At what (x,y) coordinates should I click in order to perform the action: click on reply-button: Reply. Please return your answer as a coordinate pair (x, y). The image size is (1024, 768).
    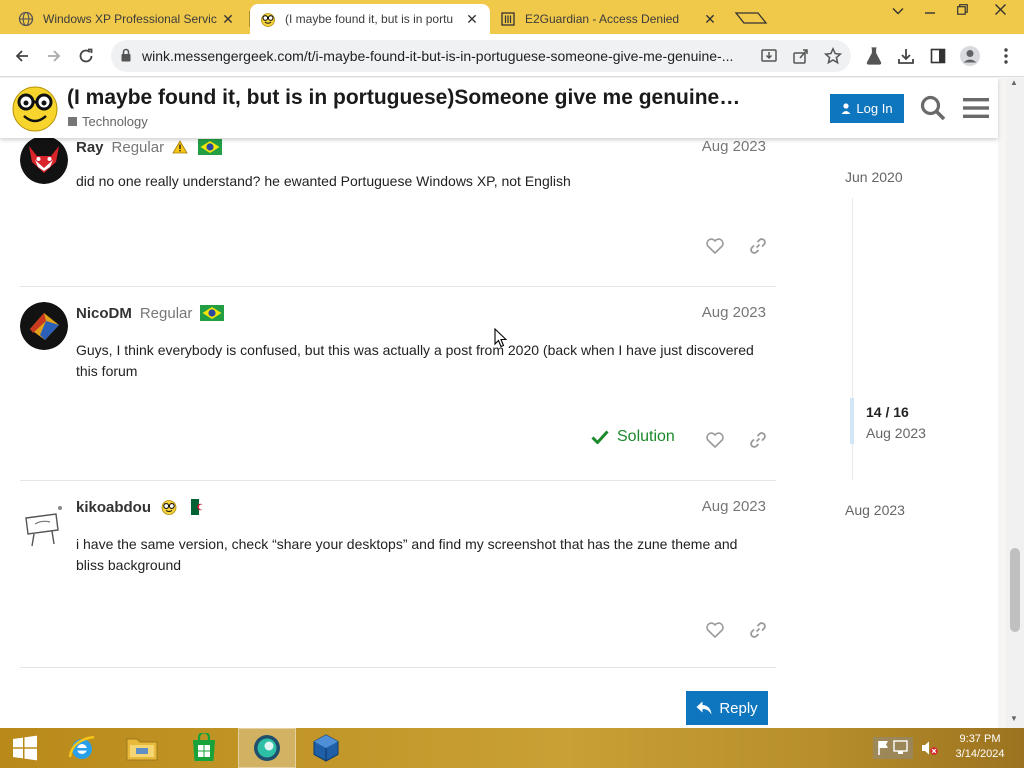
    Looking at the image, I should click on (727, 708).